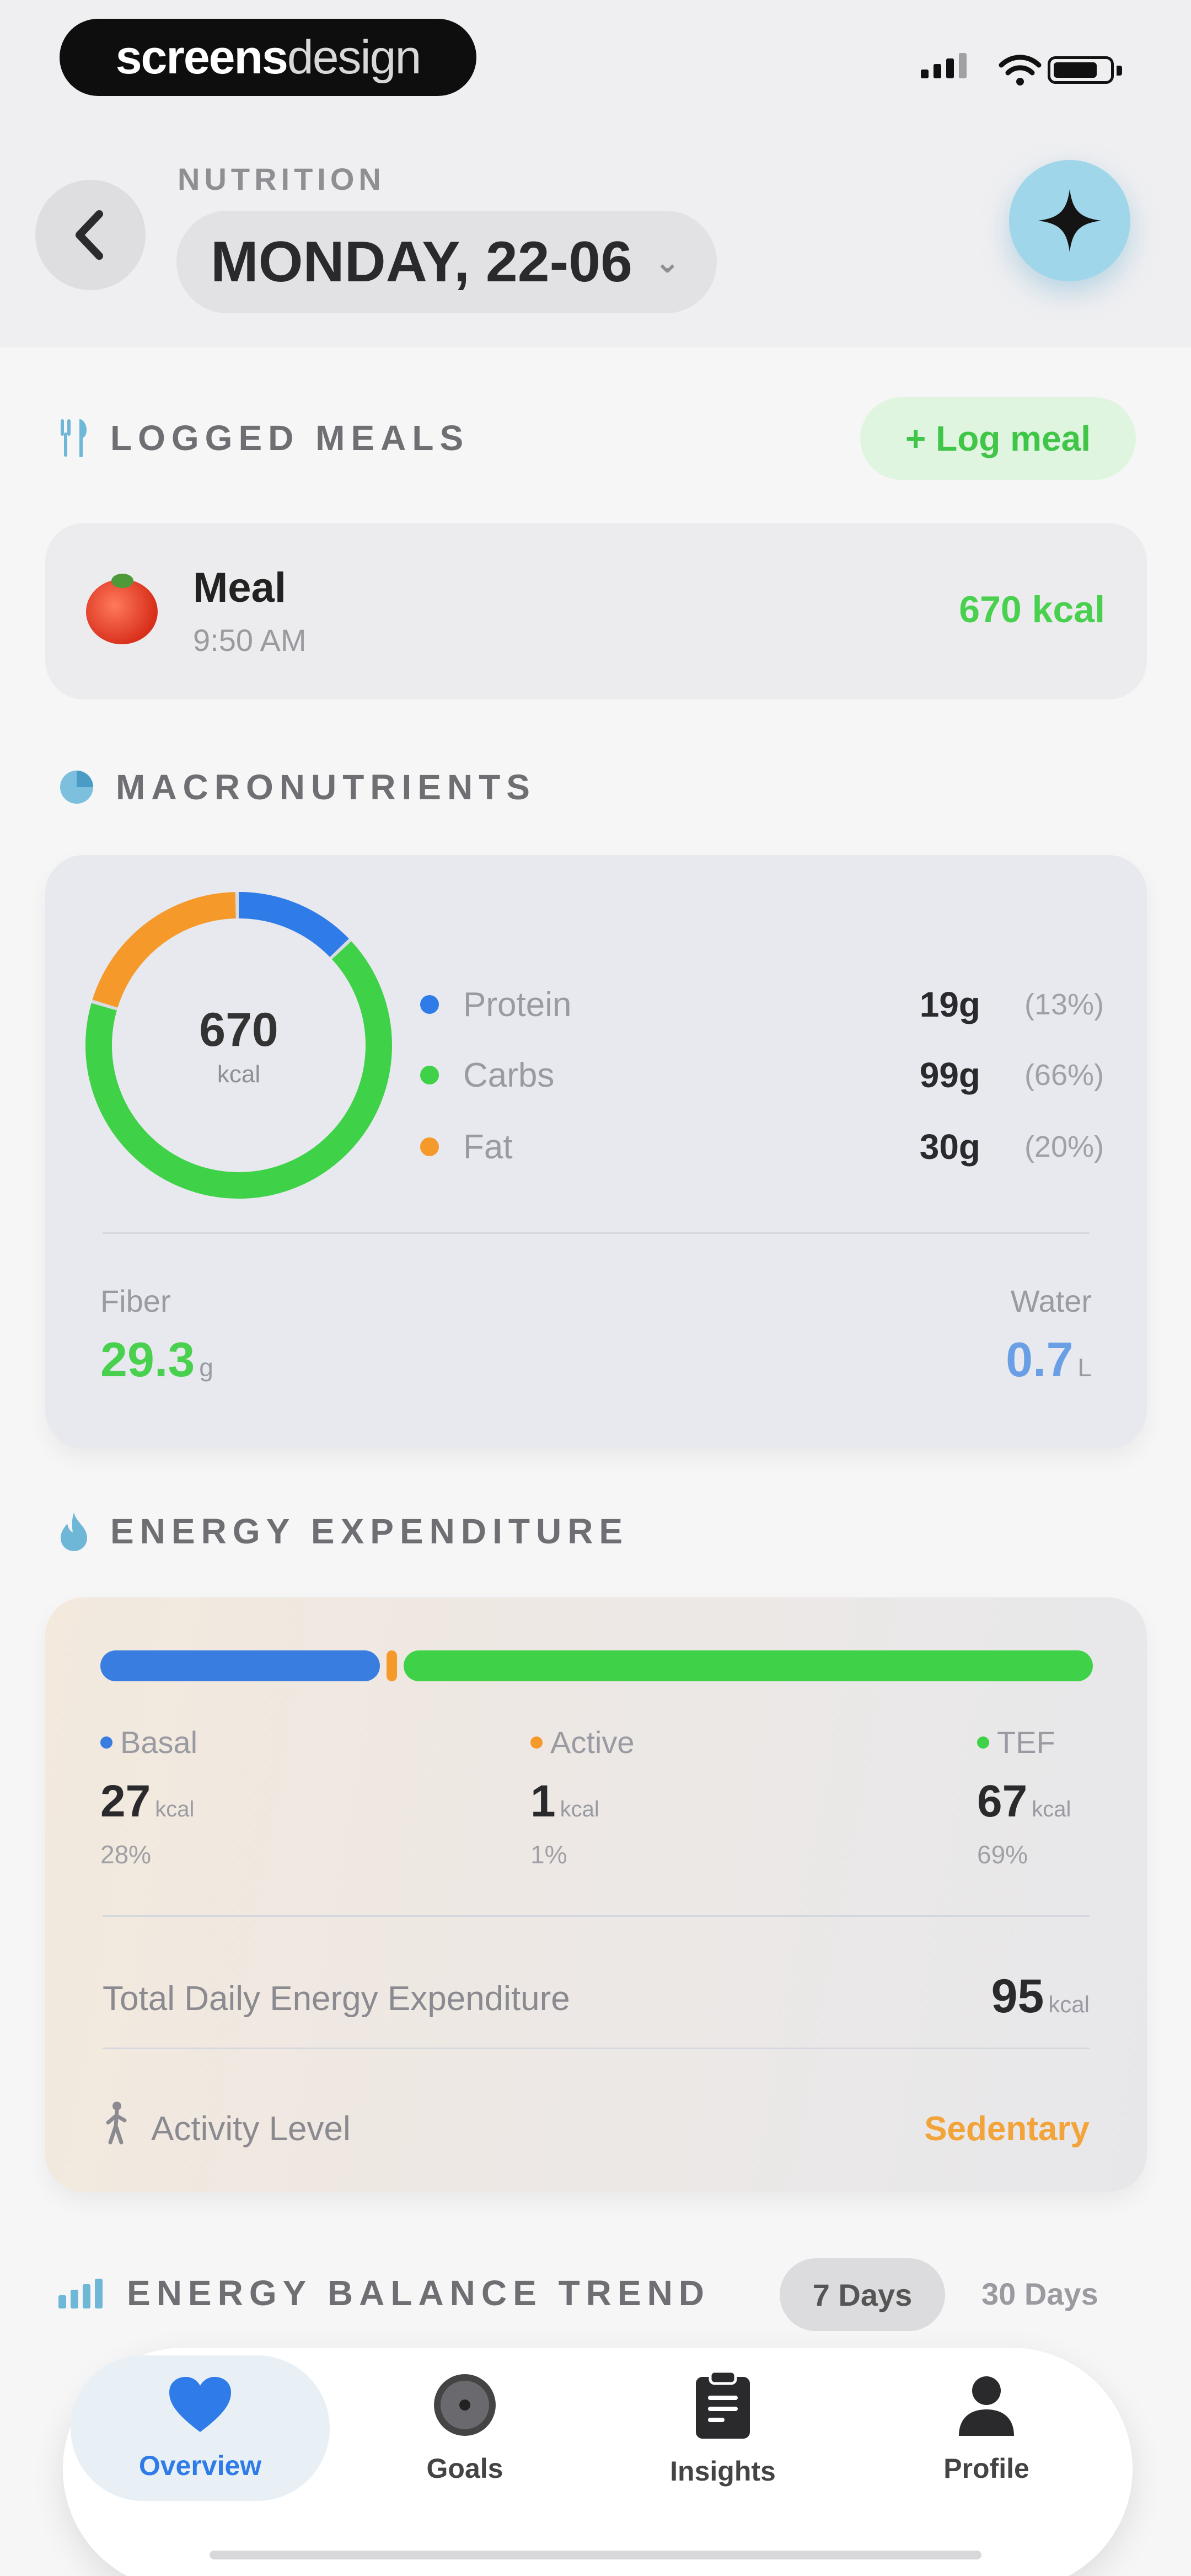 The image size is (1191, 2576). I want to click on energy-expenditure-title: ENERGY EXPENDITURE, so click(369, 1531).